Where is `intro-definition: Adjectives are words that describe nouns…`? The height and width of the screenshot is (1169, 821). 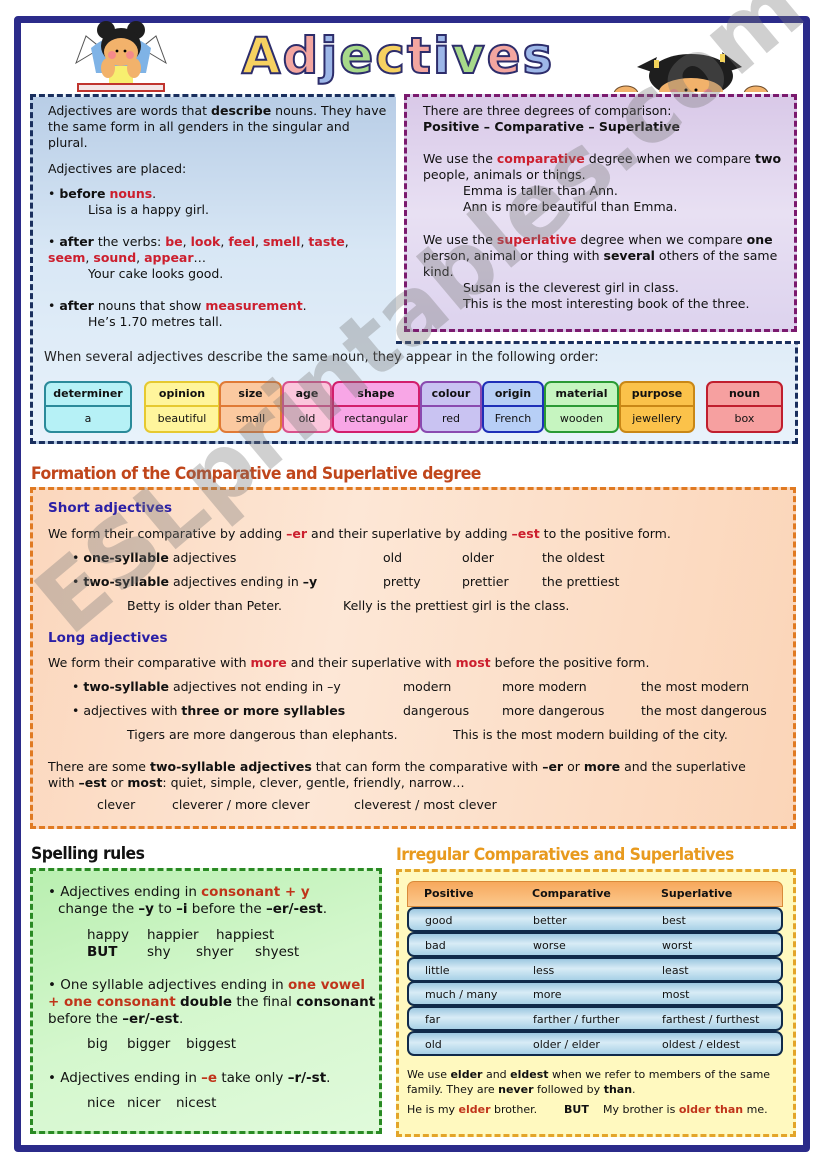
intro-definition: Adjectives are words that describe nouns… is located at coordinates (217, 126).